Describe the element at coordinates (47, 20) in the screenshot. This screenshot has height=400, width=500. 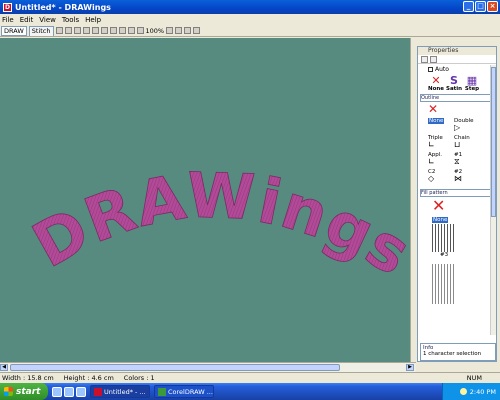
I see `menu-view: View` at that location.